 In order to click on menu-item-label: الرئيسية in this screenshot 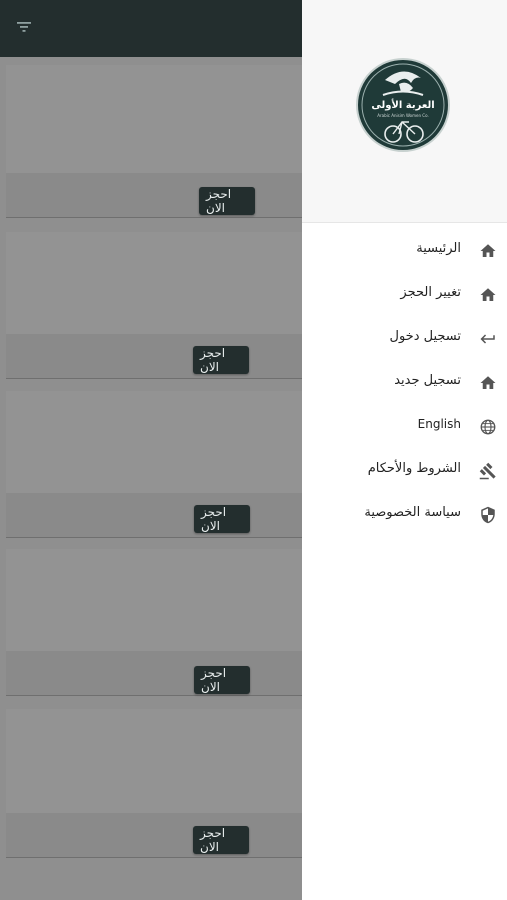, I will do `click(438, 248)`.